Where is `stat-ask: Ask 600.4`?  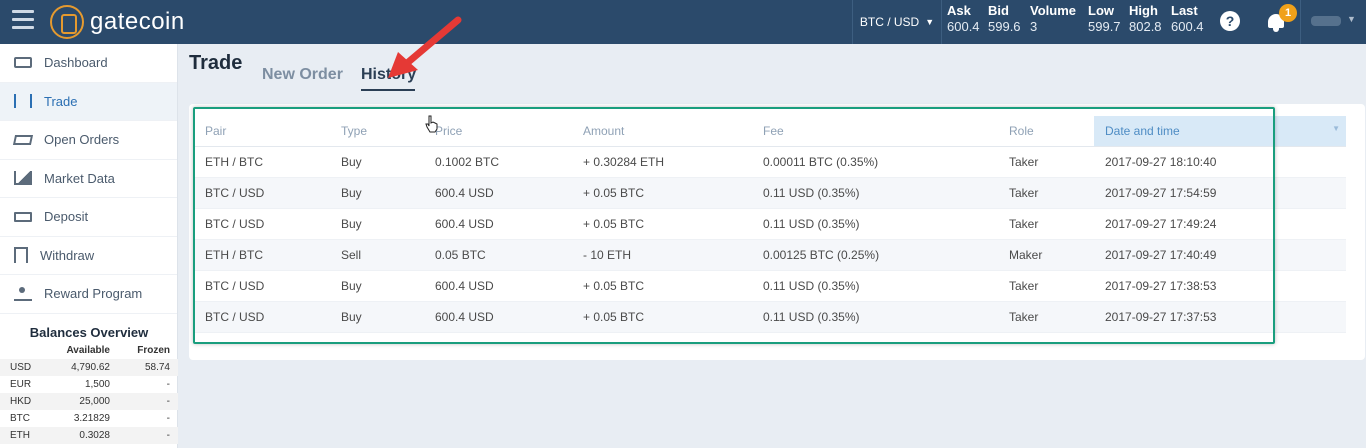 stat-ask: Ask 600.4 is located at coordinates (963, 18).